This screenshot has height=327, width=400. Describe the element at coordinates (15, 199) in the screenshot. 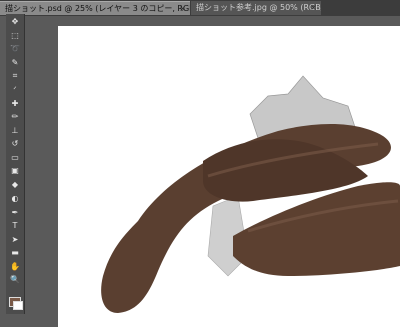

I see `dodge-tool-icon: ◐` at that location.